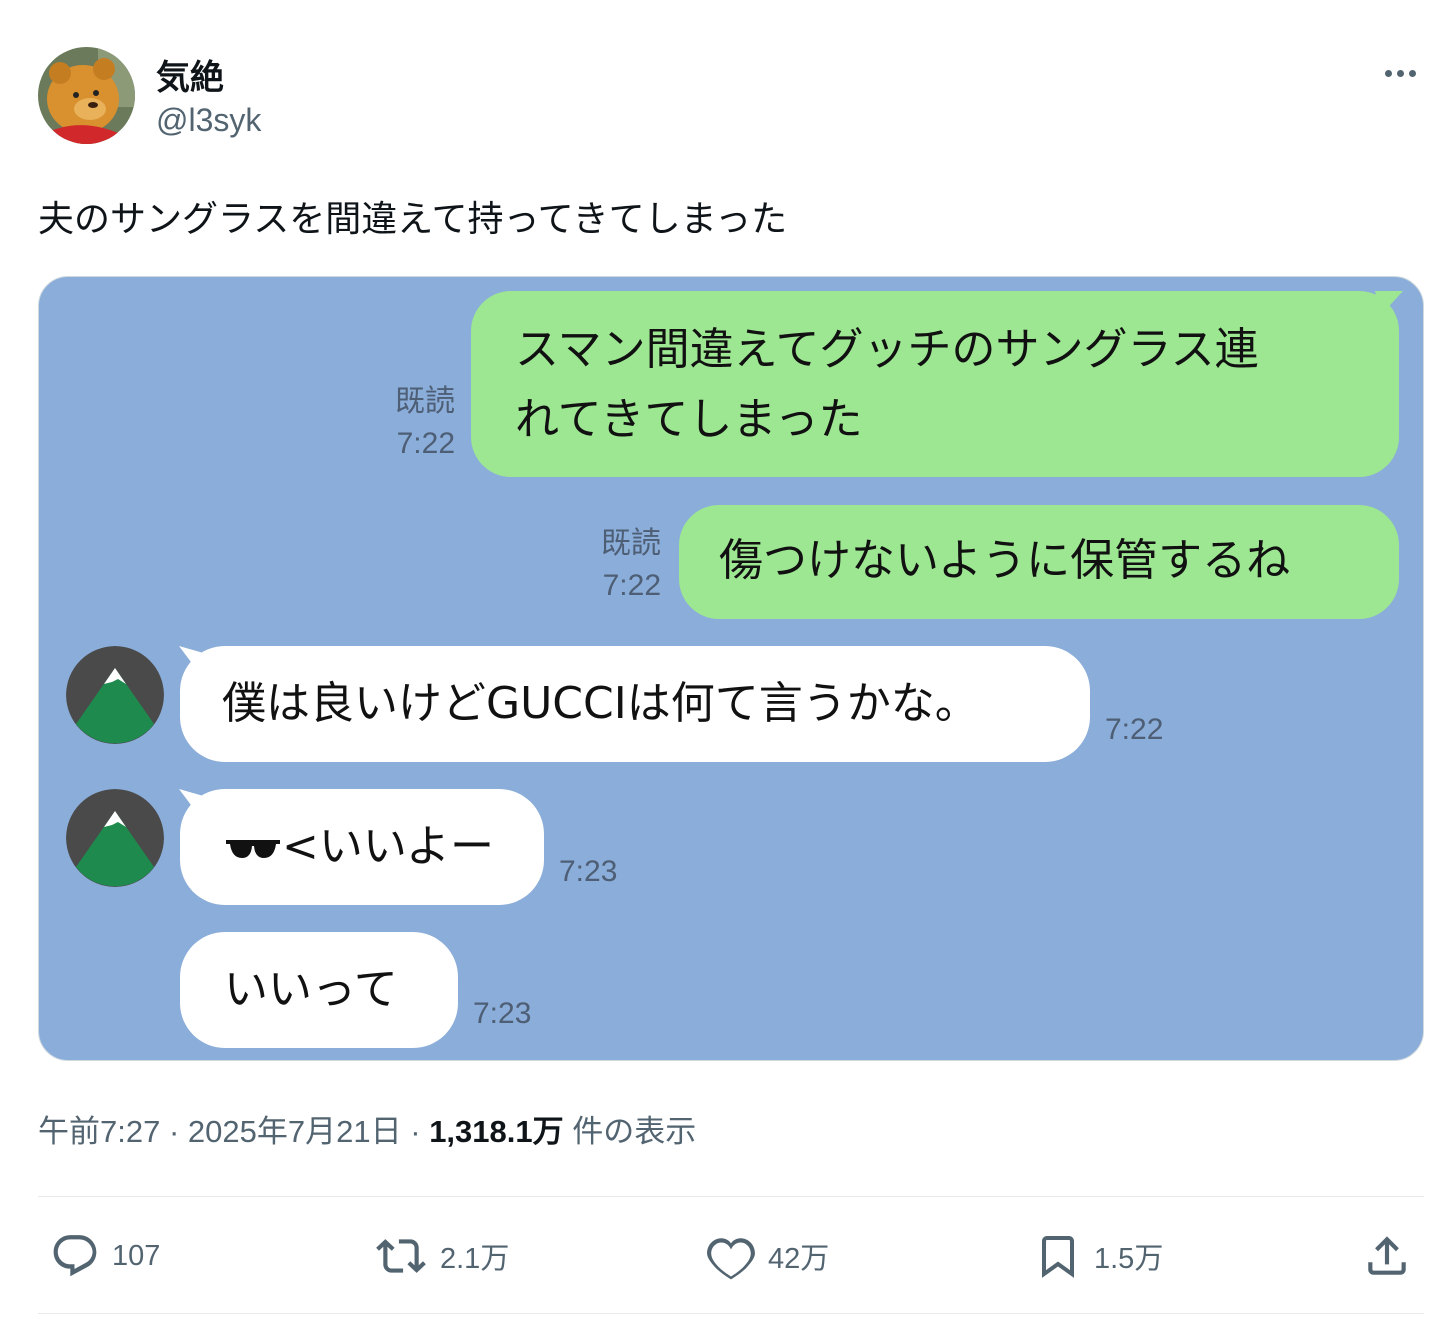  Describe the element at coordinates (634, 1131) in the screenshot. I see `views-label: 件の表示` at that location.